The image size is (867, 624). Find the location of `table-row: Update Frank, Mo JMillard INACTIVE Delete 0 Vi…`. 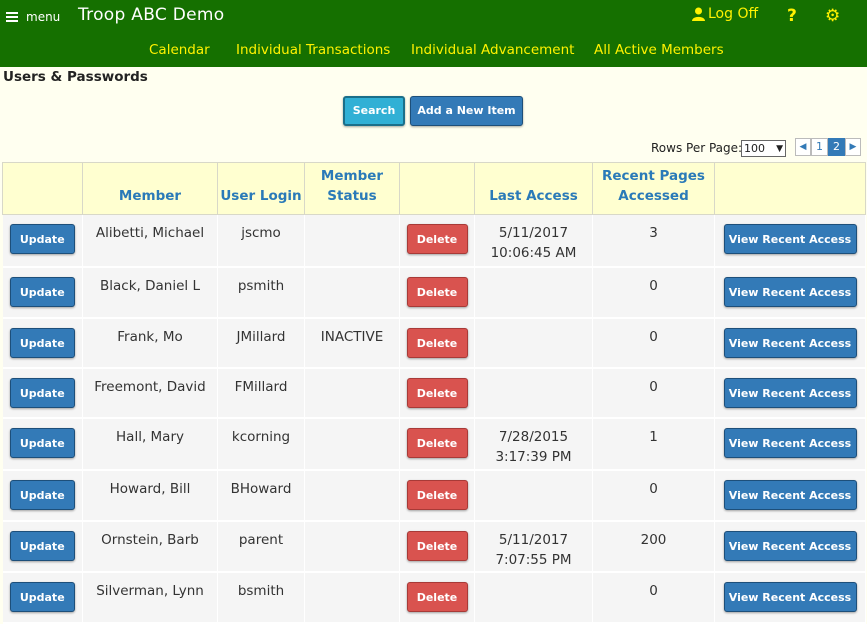

table-row: Update Frank, Mo JMillard INACTIVE Delete 0 Vi… is located at coordinates (434, 343).